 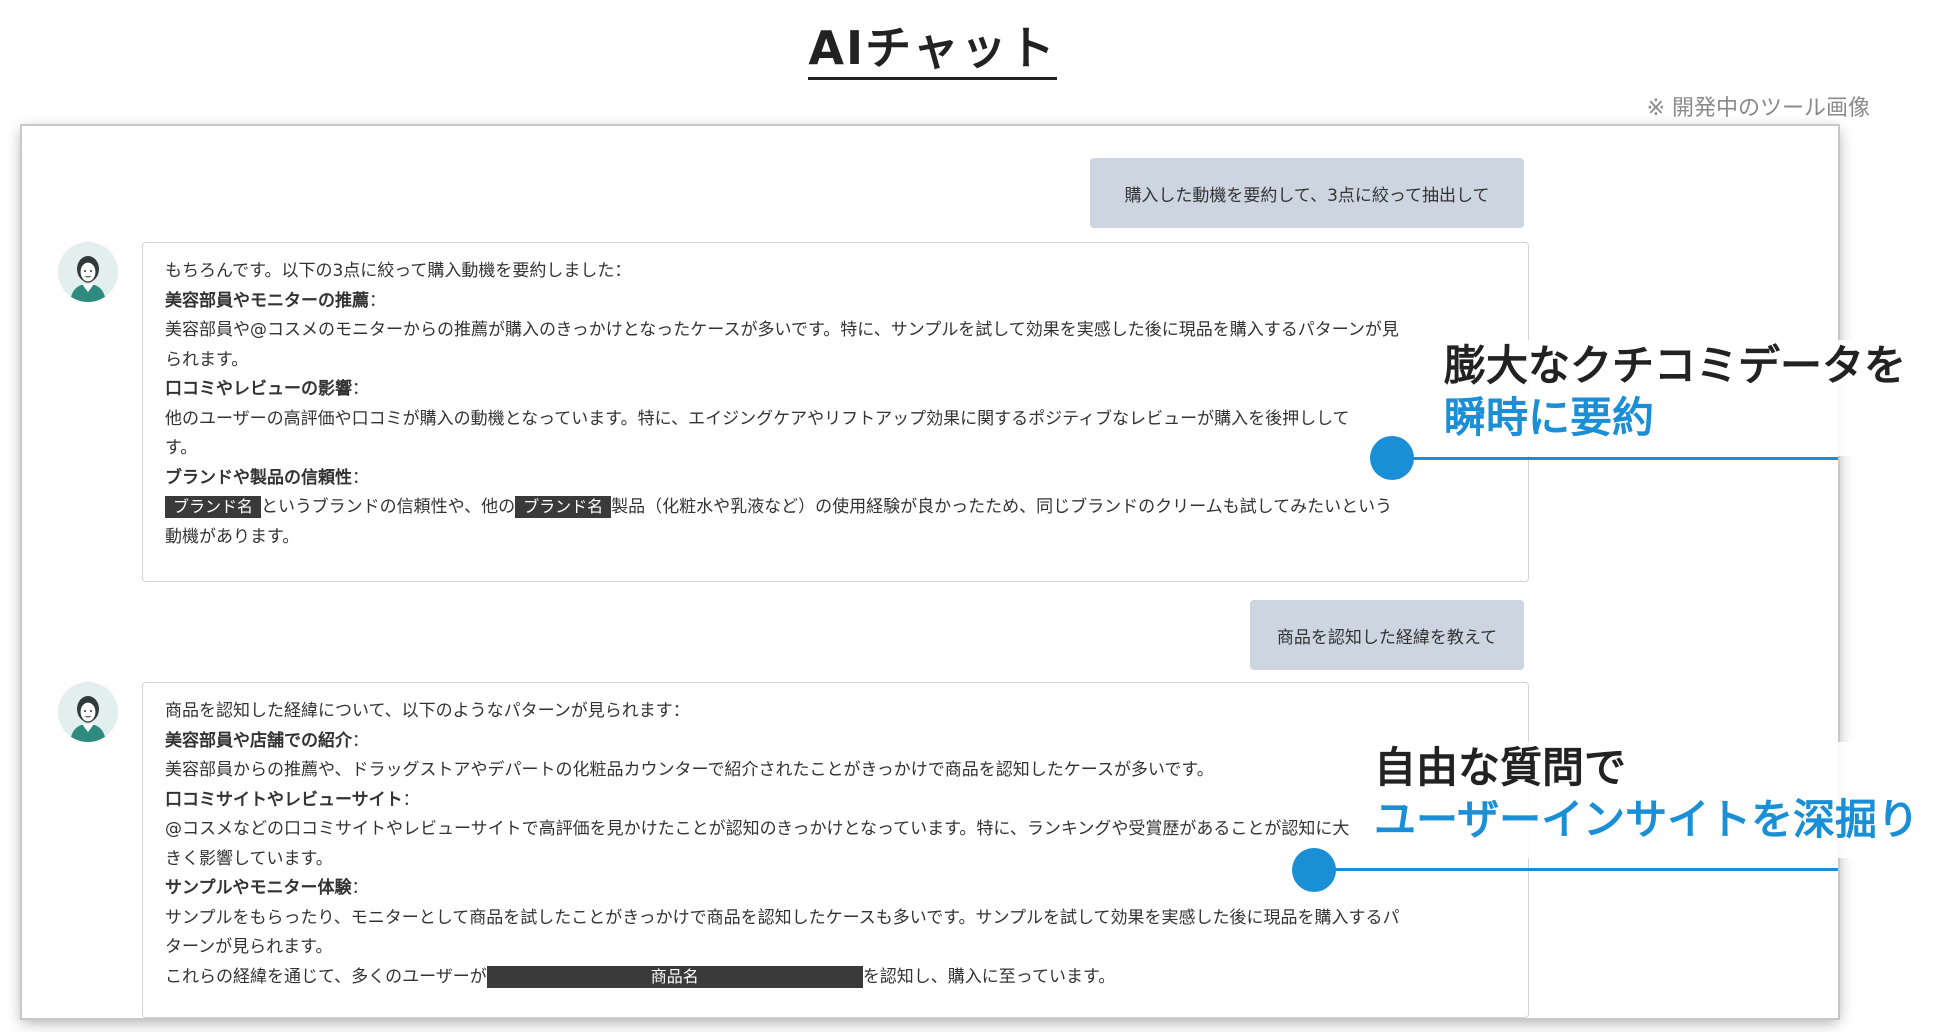 What do you see at coordinates (181, 448) in the screenshot?
I see `point-text: す。` at bounding box center [181, 448].